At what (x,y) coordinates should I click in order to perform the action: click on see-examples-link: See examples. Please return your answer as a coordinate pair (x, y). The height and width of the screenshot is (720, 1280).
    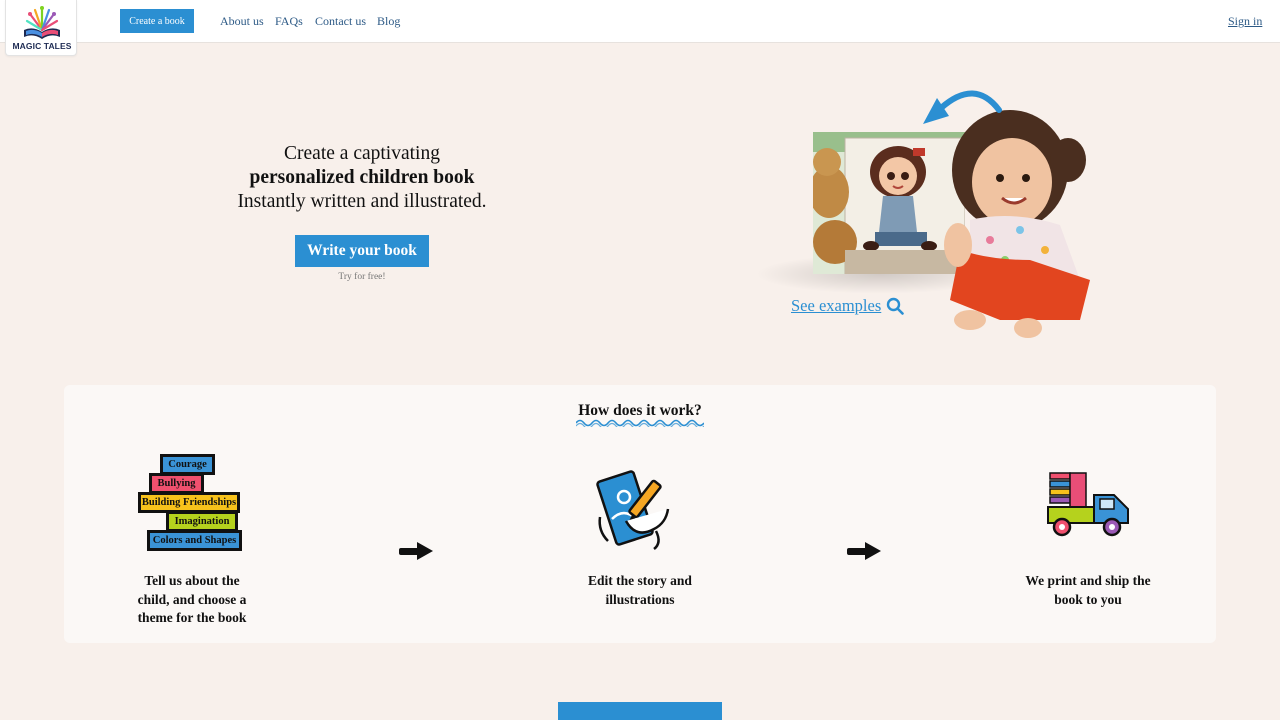
    Looking at the image, I should click on (848, 306).